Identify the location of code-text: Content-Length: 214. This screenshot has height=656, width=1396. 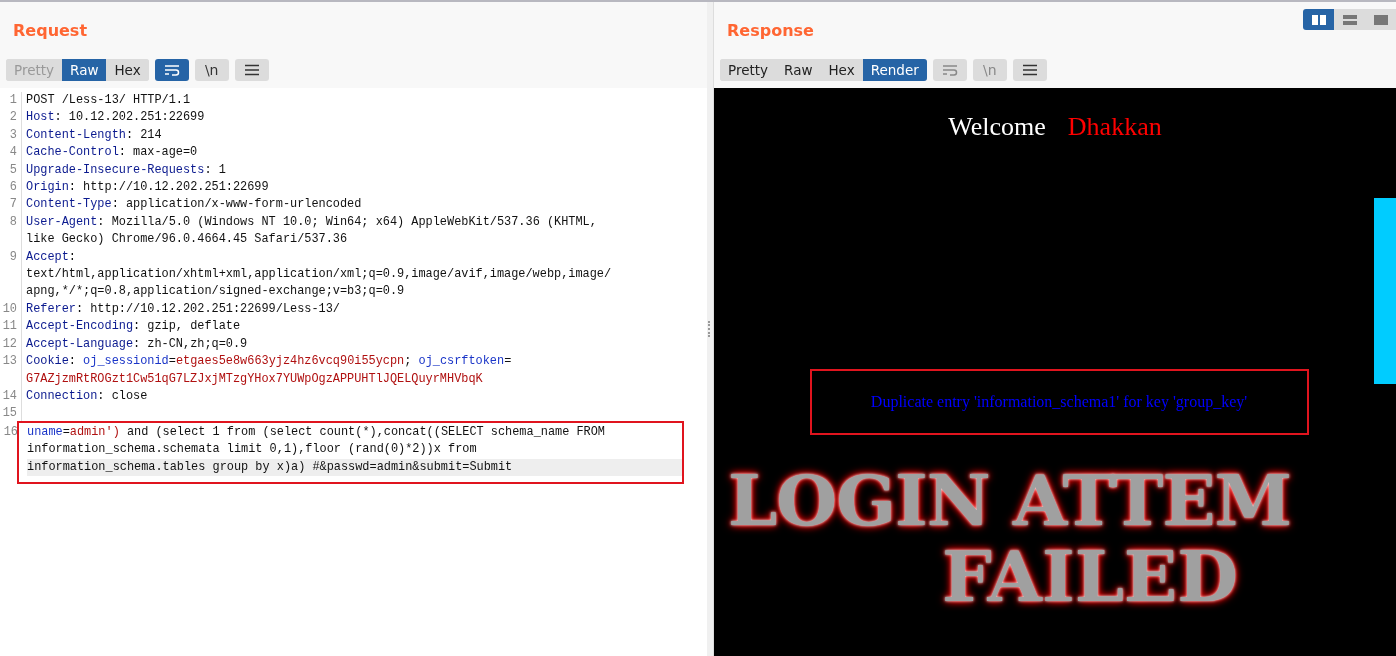
(94, 134).